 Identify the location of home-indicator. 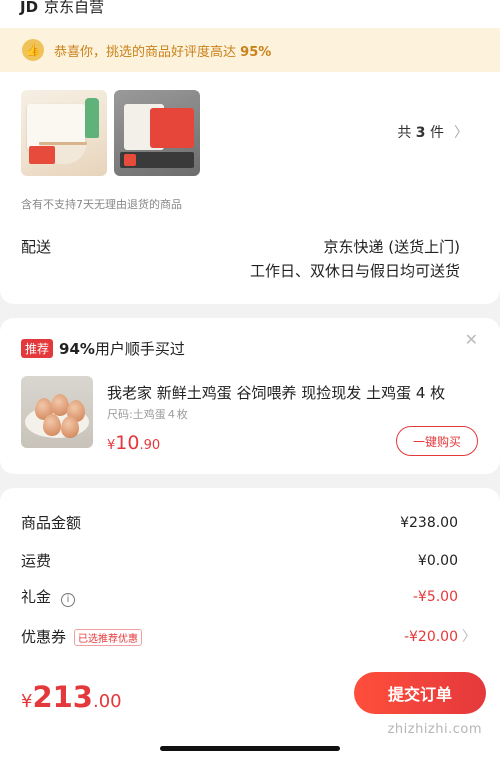
(250, 748).